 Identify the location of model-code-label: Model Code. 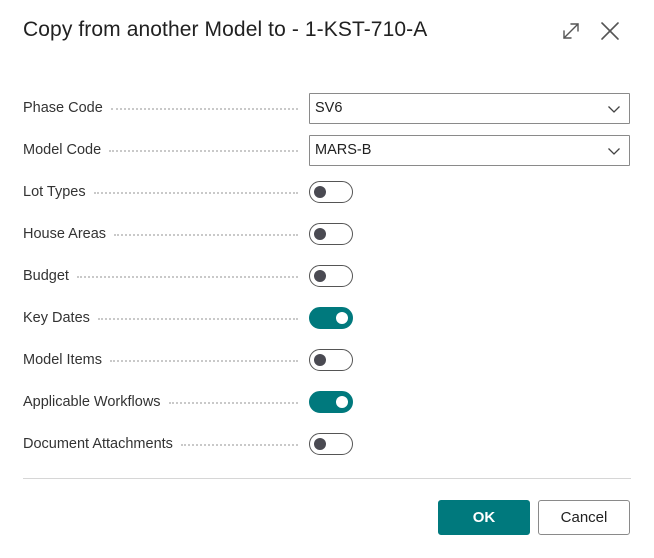
(62, 150).